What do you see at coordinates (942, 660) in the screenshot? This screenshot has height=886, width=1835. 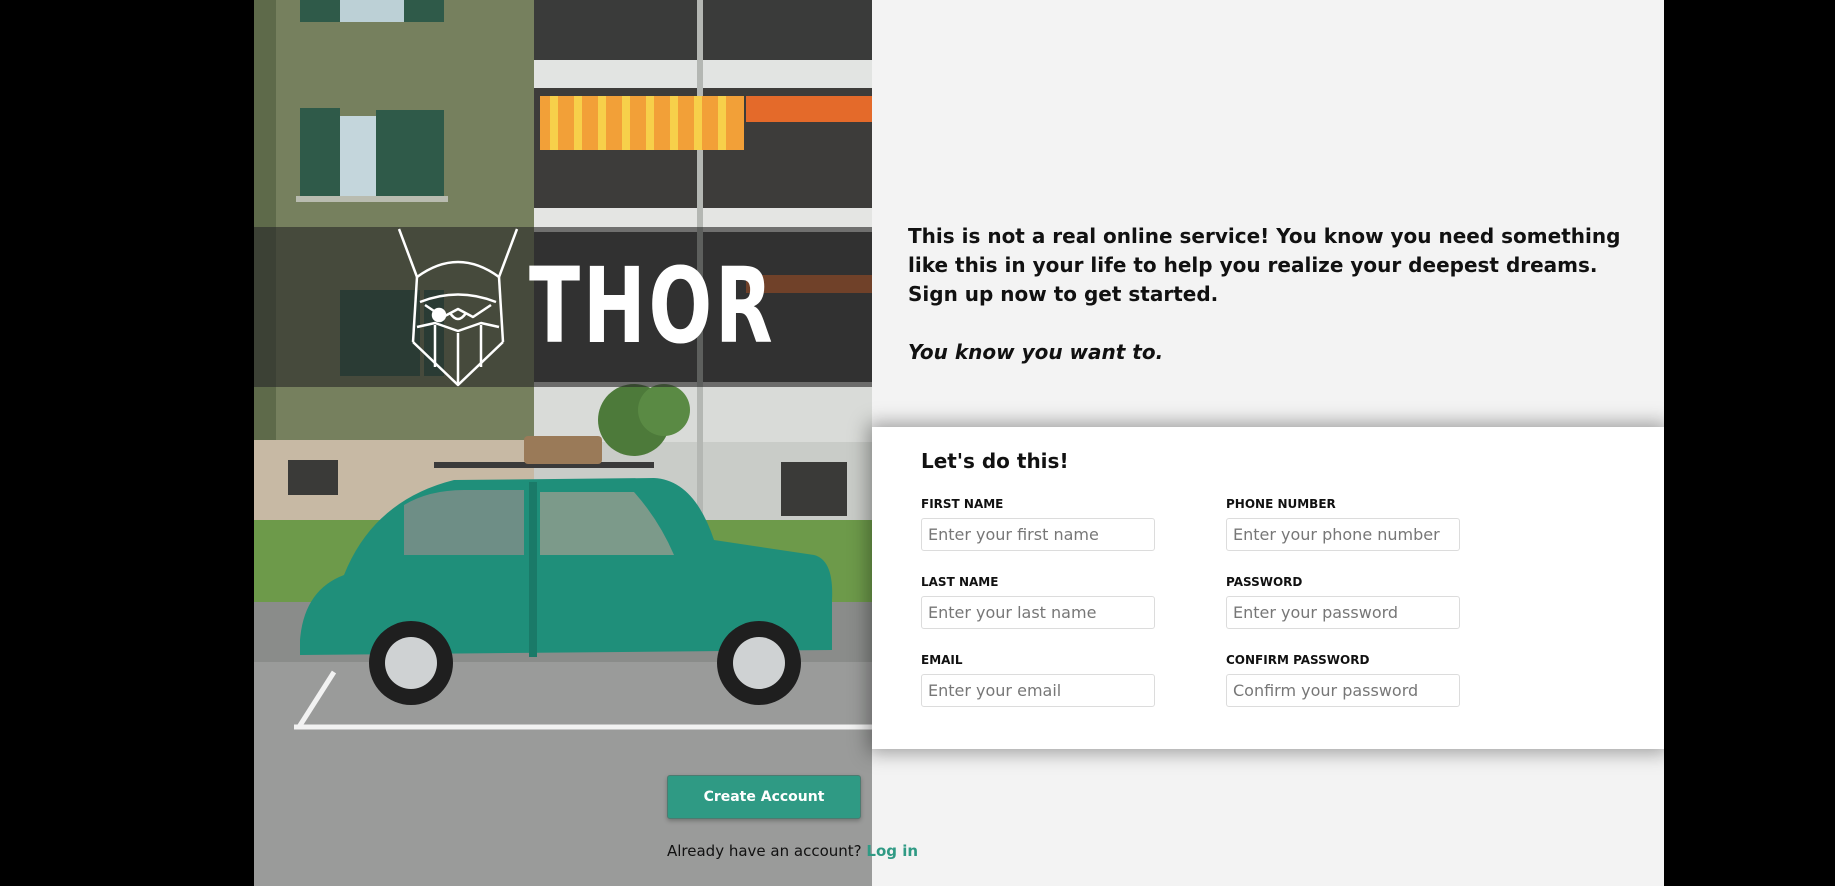 I see `email-label: EMAIL` at bounding box center [942, 660].